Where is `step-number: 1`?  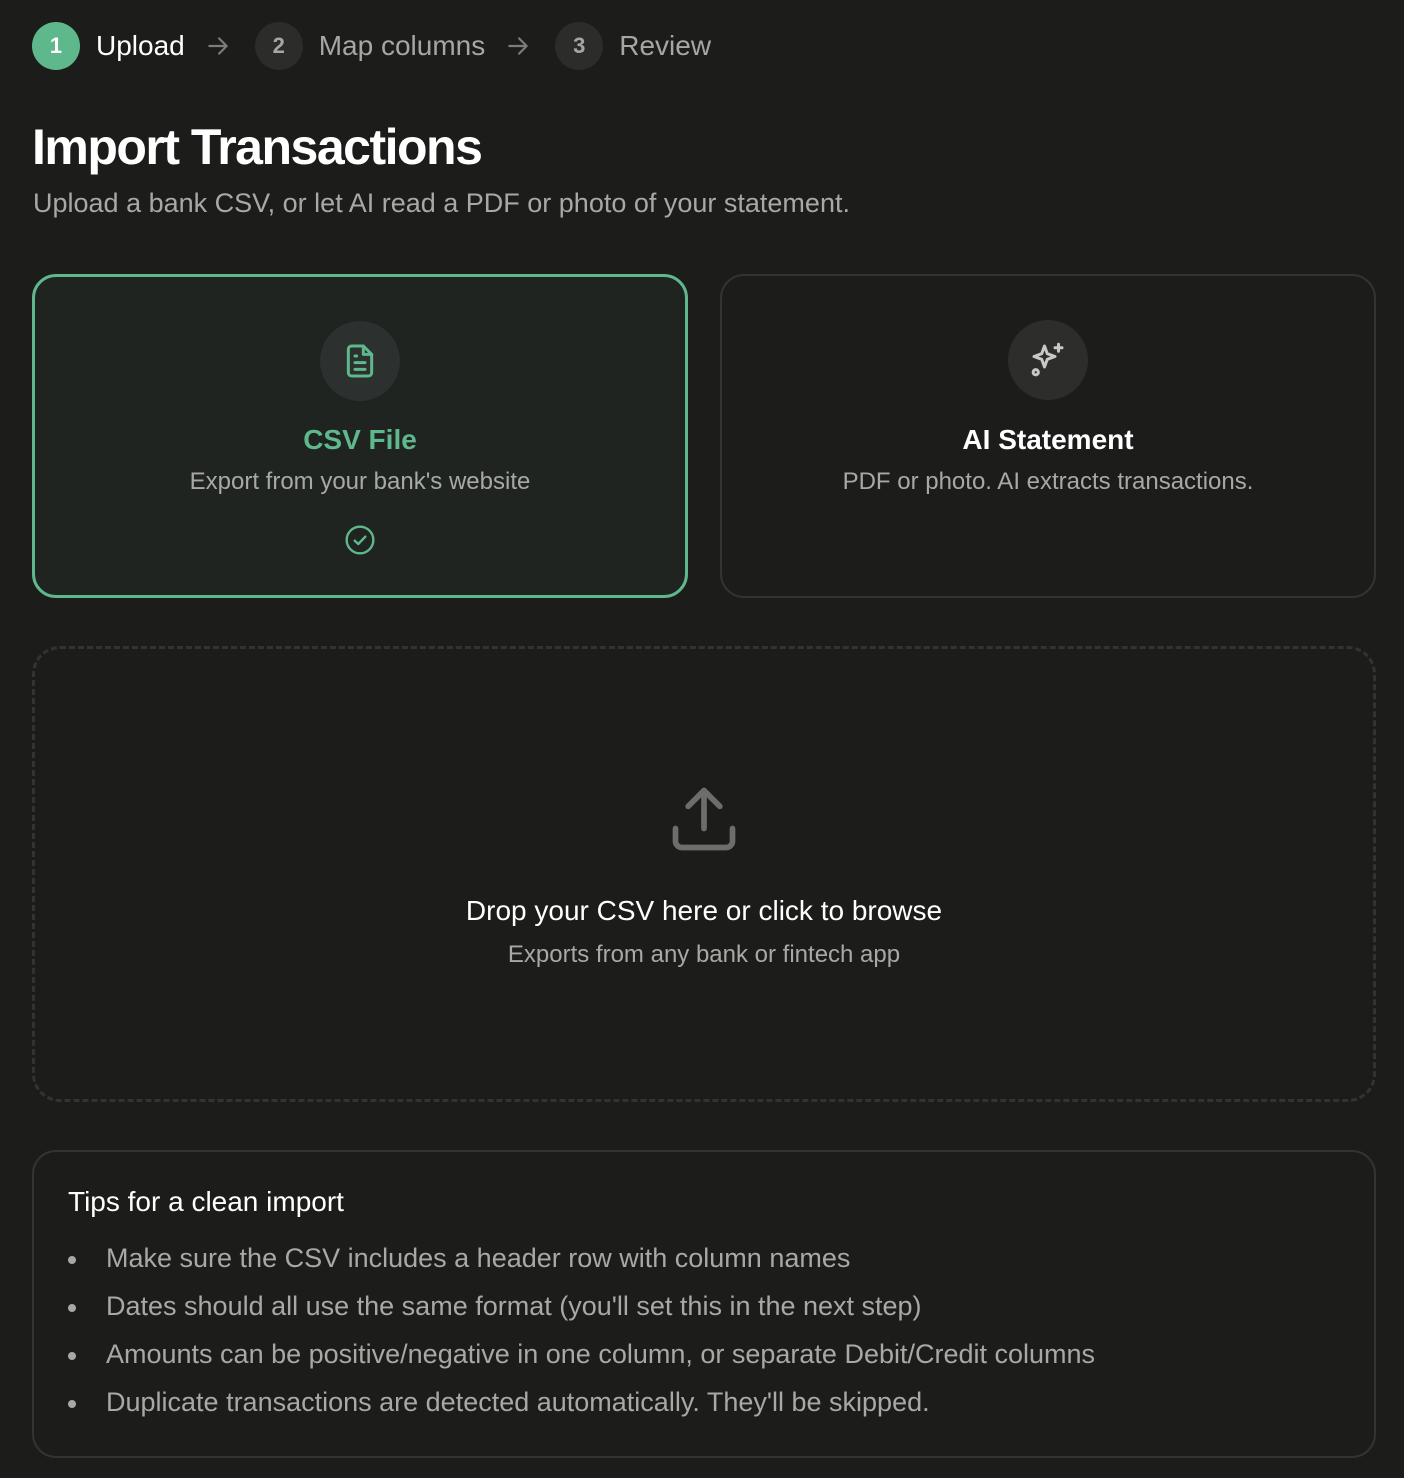
step-number: 1 is located at coordinates (56, 46).